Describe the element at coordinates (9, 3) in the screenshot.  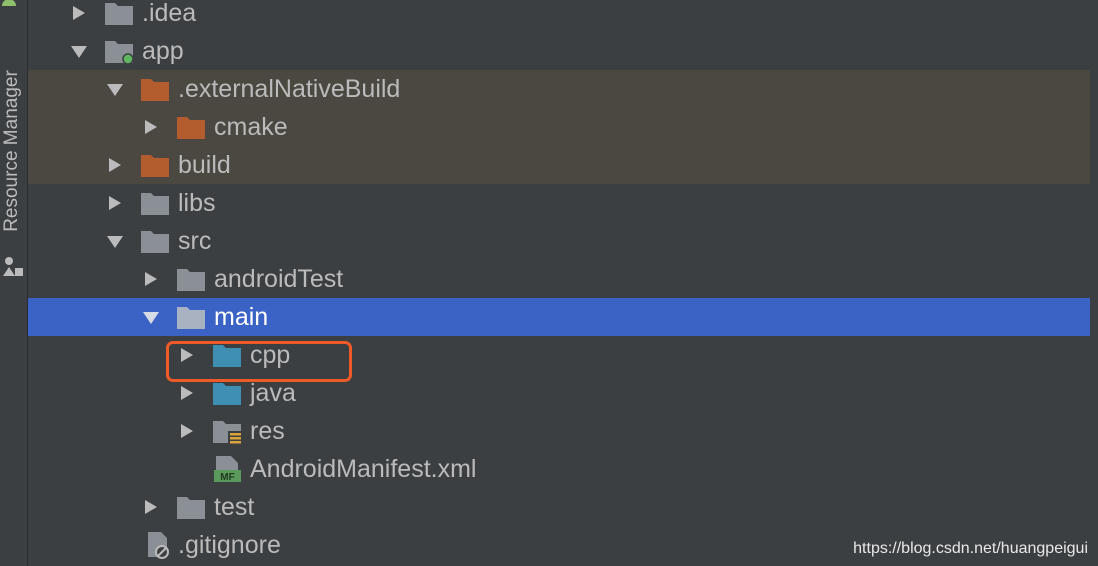
I see `android-icon` at that location.